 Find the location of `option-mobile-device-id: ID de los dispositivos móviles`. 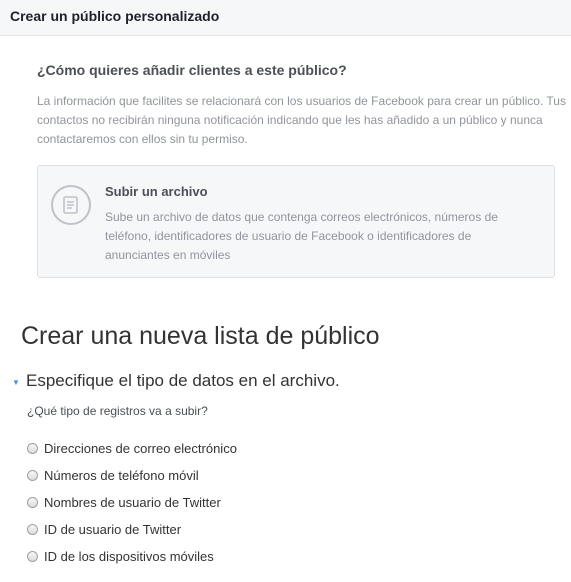

option-mobile-device-id: ID de los dispositivos móviles is located at coordinates (132, 556).